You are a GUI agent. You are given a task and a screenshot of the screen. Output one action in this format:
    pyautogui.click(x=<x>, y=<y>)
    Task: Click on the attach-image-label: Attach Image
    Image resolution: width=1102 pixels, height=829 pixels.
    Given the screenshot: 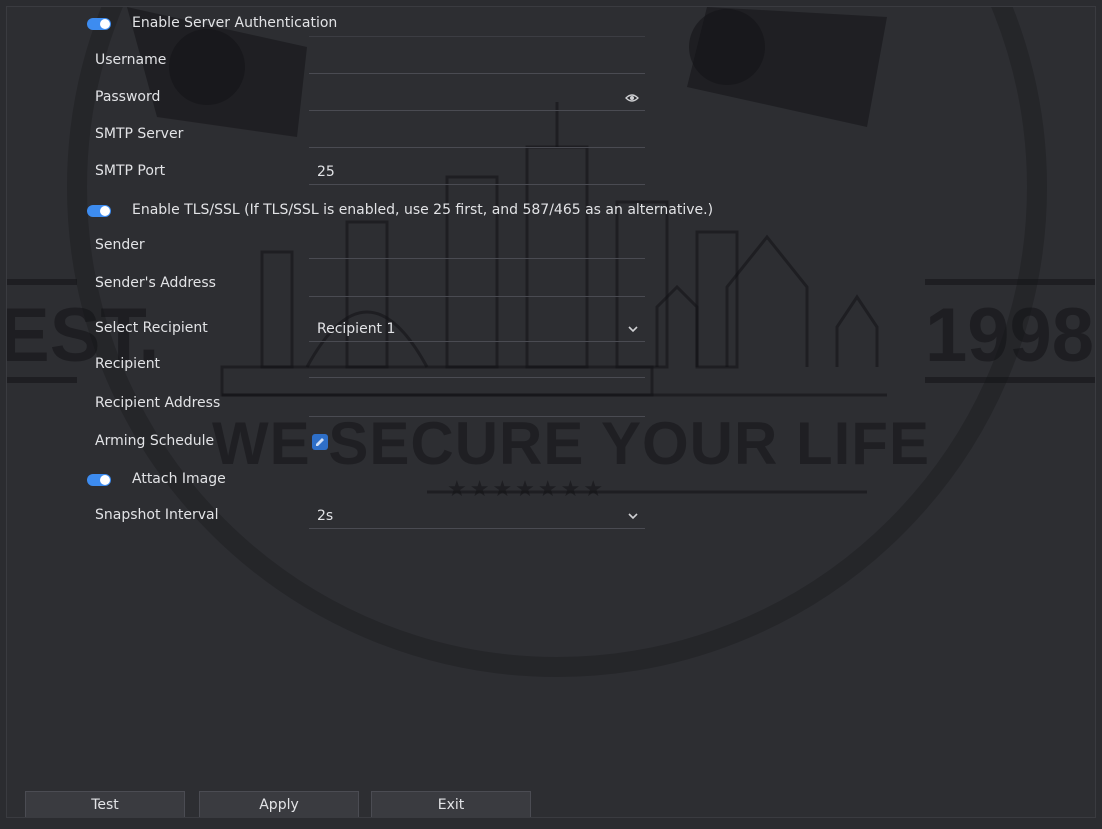 What is the action you would take?
    pyautogui.click(x=179, y=479)
    